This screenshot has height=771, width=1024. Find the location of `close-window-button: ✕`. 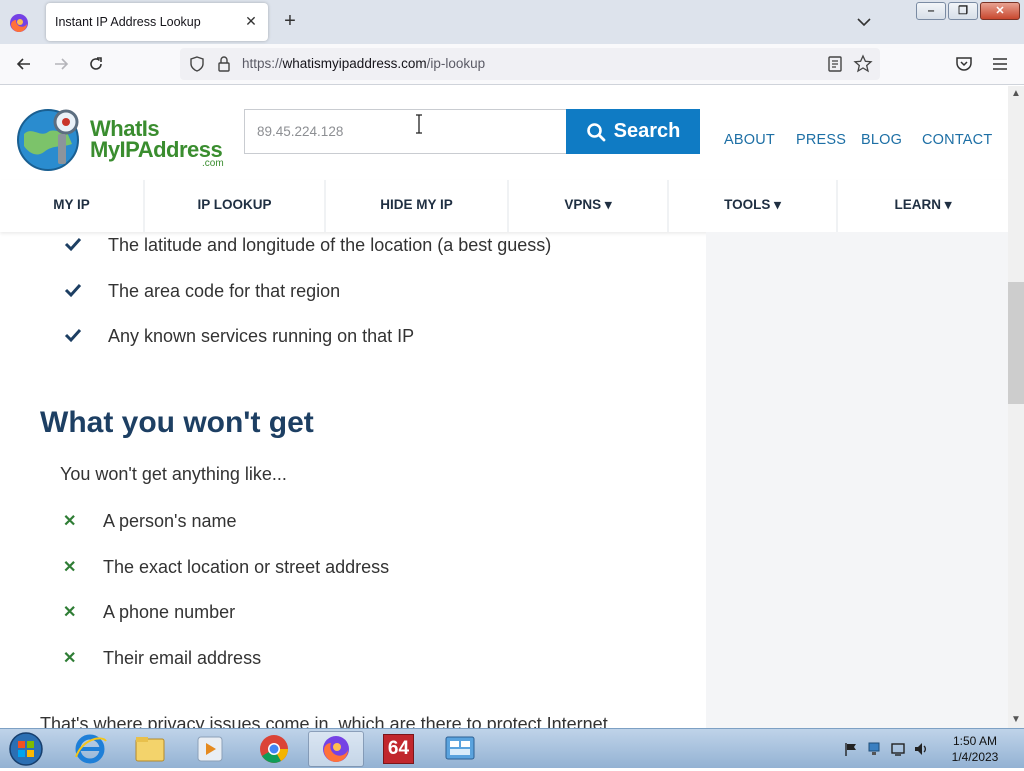

close-window-button: ✕ is located at coordinates (1000, 11).